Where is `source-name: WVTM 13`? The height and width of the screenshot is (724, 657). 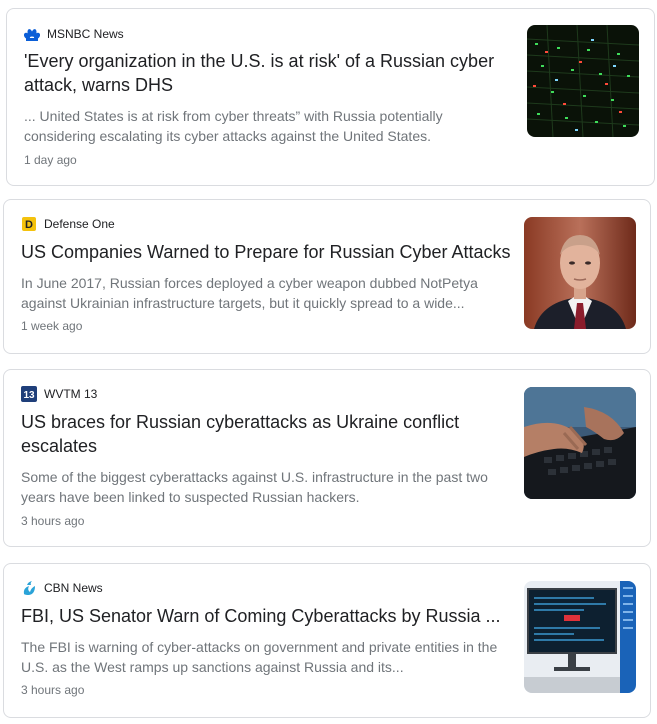
source-name: WVTM 13 is located at coordinates (71, 394).